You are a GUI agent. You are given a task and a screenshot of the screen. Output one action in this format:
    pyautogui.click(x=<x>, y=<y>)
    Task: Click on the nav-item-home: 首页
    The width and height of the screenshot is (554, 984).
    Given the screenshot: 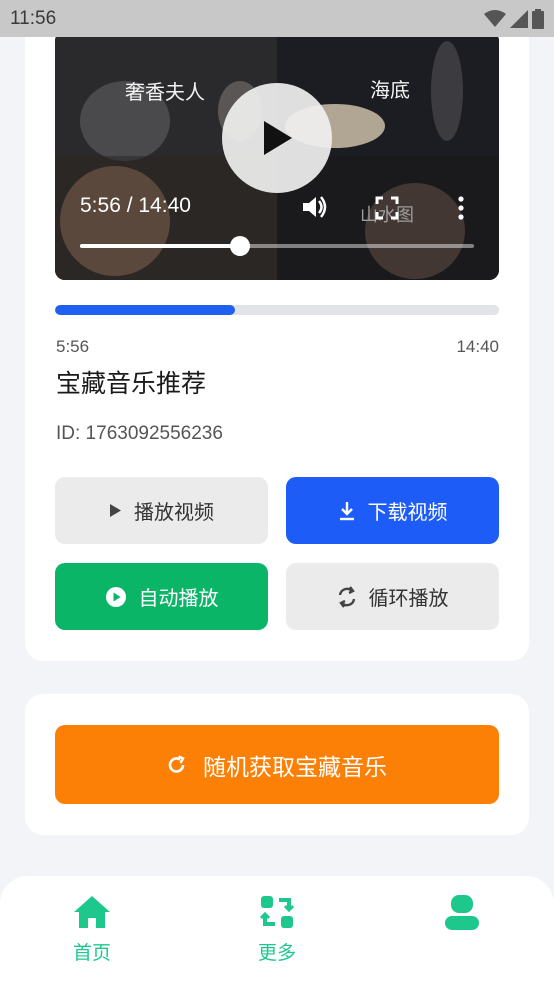 What is the action you would take?
    pyautogui.click(x=92, y=929)
    